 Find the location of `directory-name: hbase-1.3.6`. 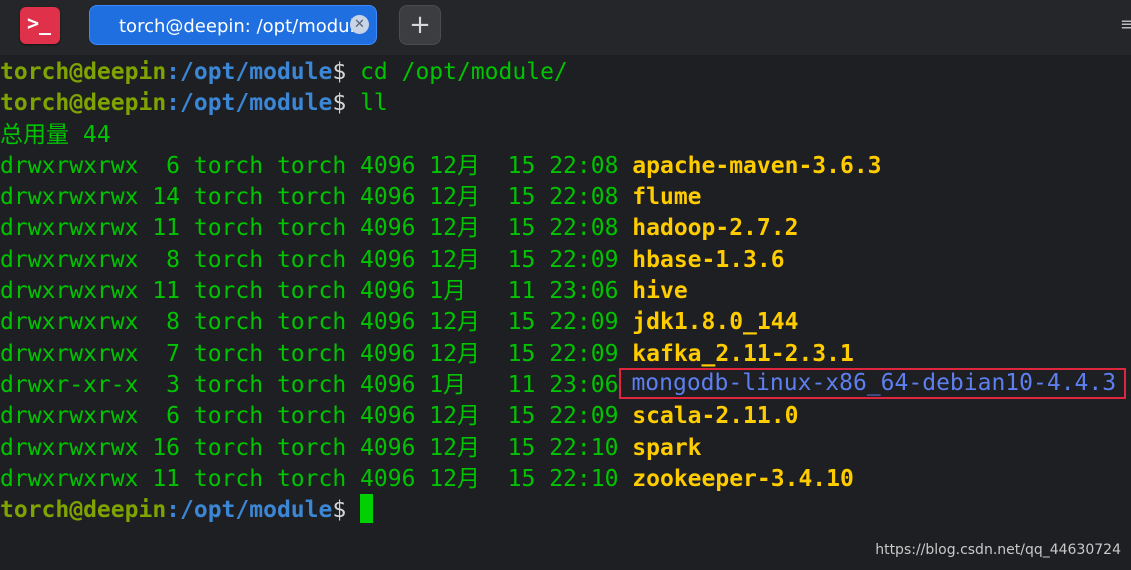

directory-name: hbase-1.3.6 is located at coordinates (708, 259).